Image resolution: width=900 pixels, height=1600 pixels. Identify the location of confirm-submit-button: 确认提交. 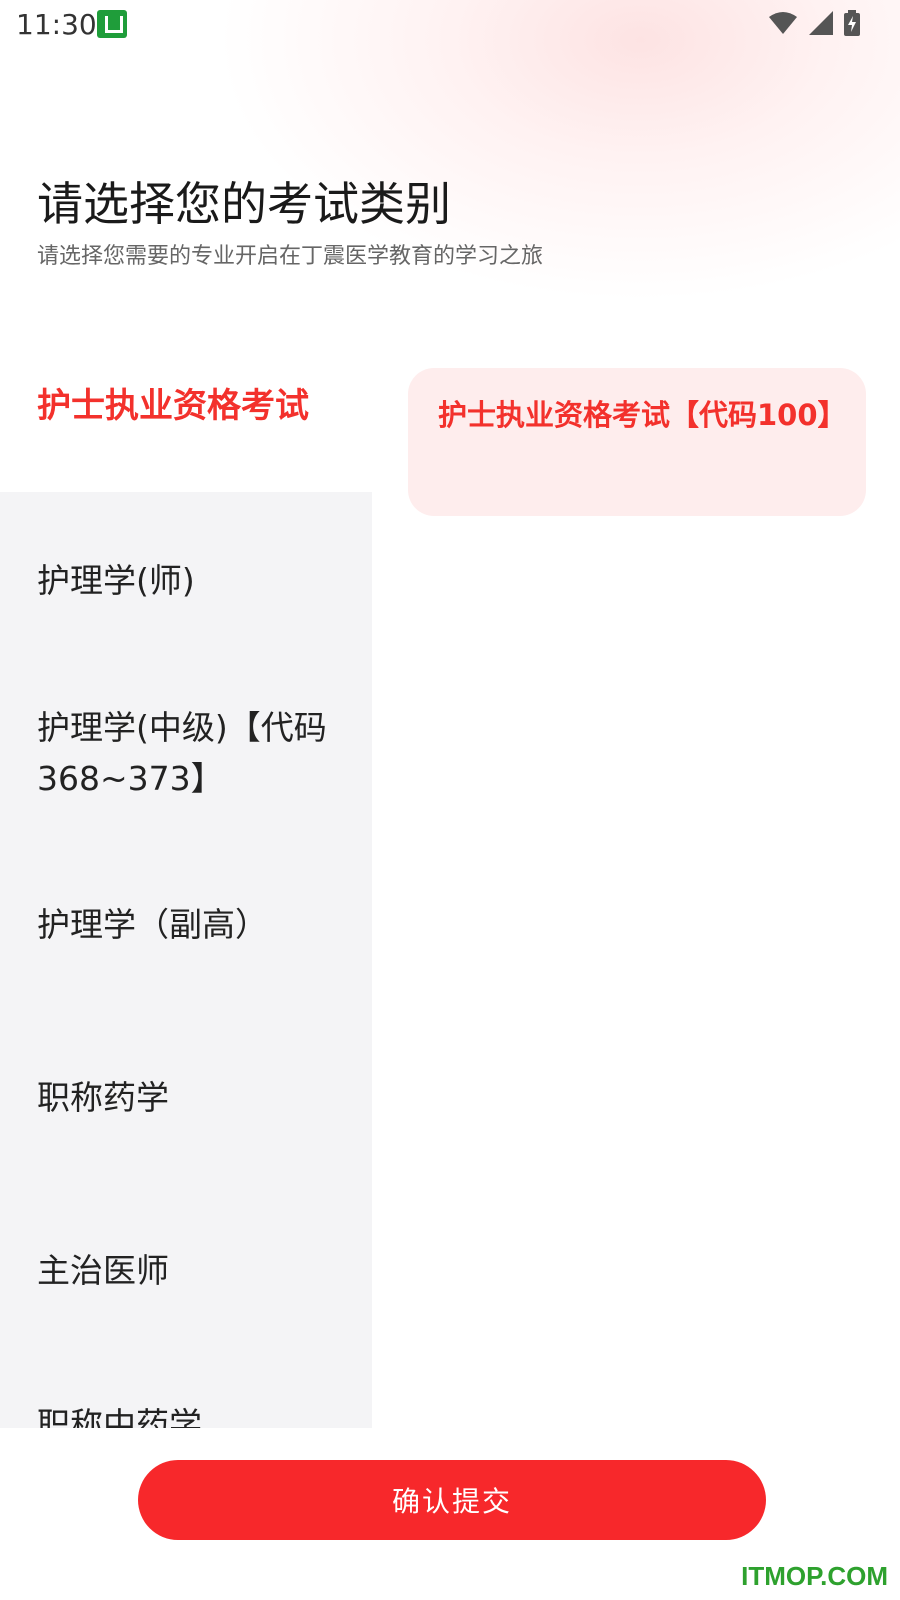
(452, 1500).